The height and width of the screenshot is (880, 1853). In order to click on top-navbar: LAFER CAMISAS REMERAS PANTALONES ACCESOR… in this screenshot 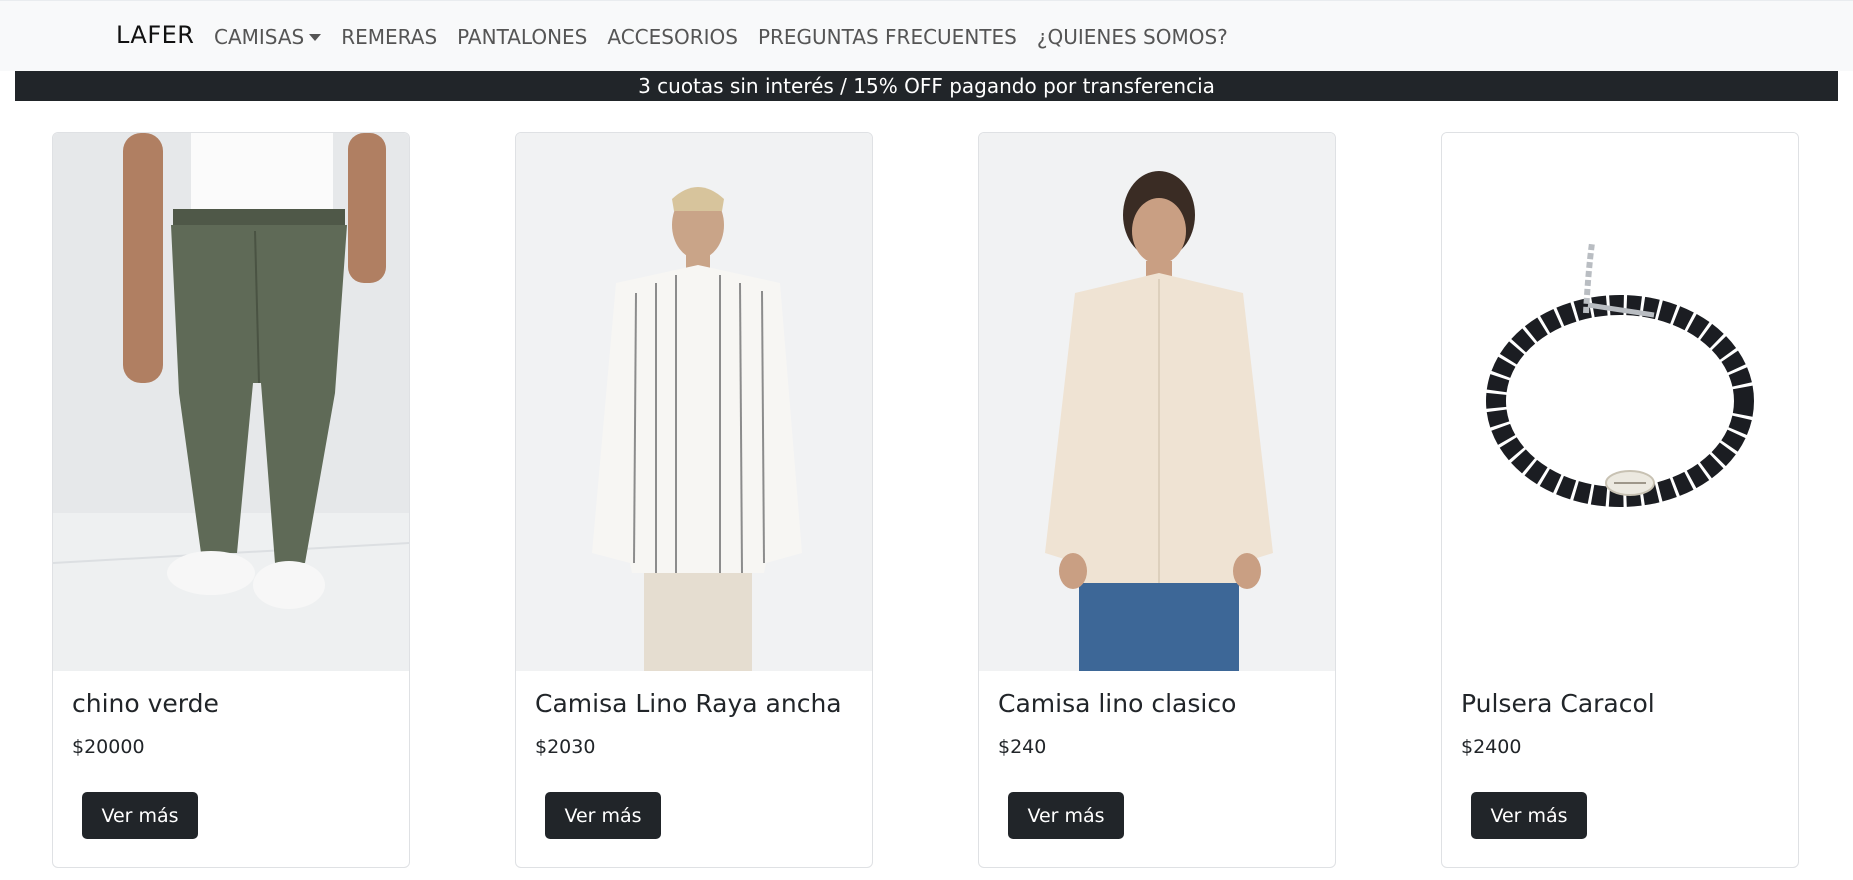, I will do `click(926, 35)`.